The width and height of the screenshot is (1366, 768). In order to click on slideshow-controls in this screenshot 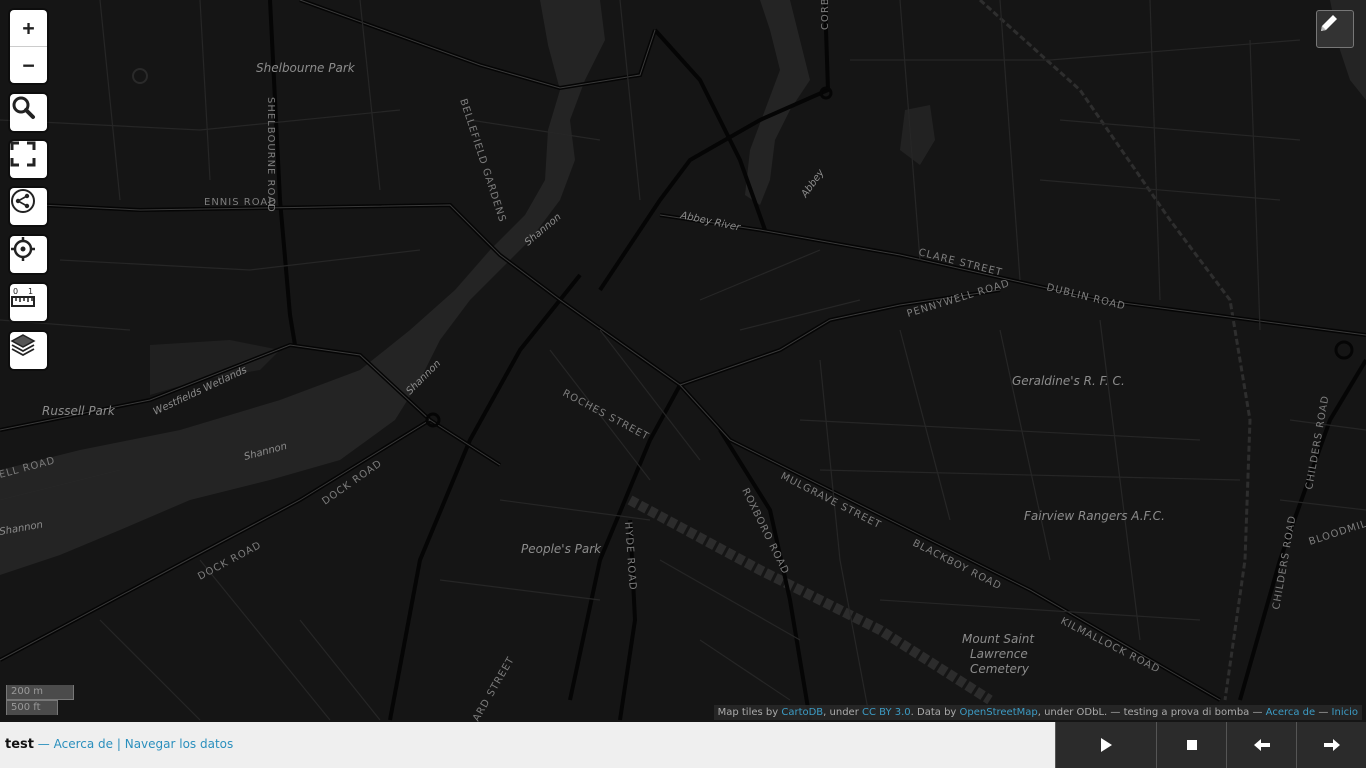, I will do `click(1210, 745)`.